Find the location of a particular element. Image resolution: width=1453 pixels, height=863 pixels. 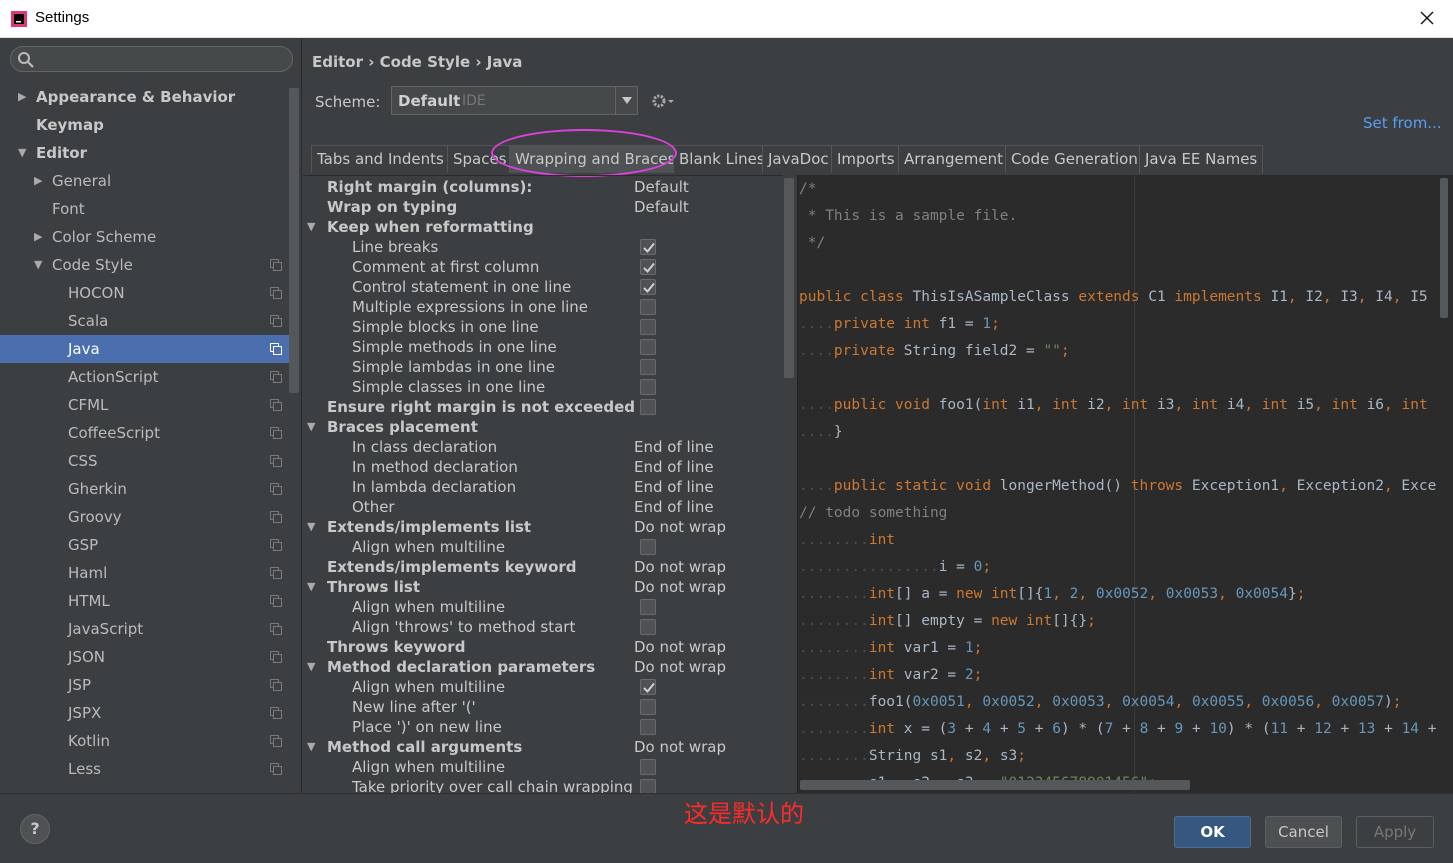

sidebar-item: ▶ Color Scheme is located at coordinates (145, 237).